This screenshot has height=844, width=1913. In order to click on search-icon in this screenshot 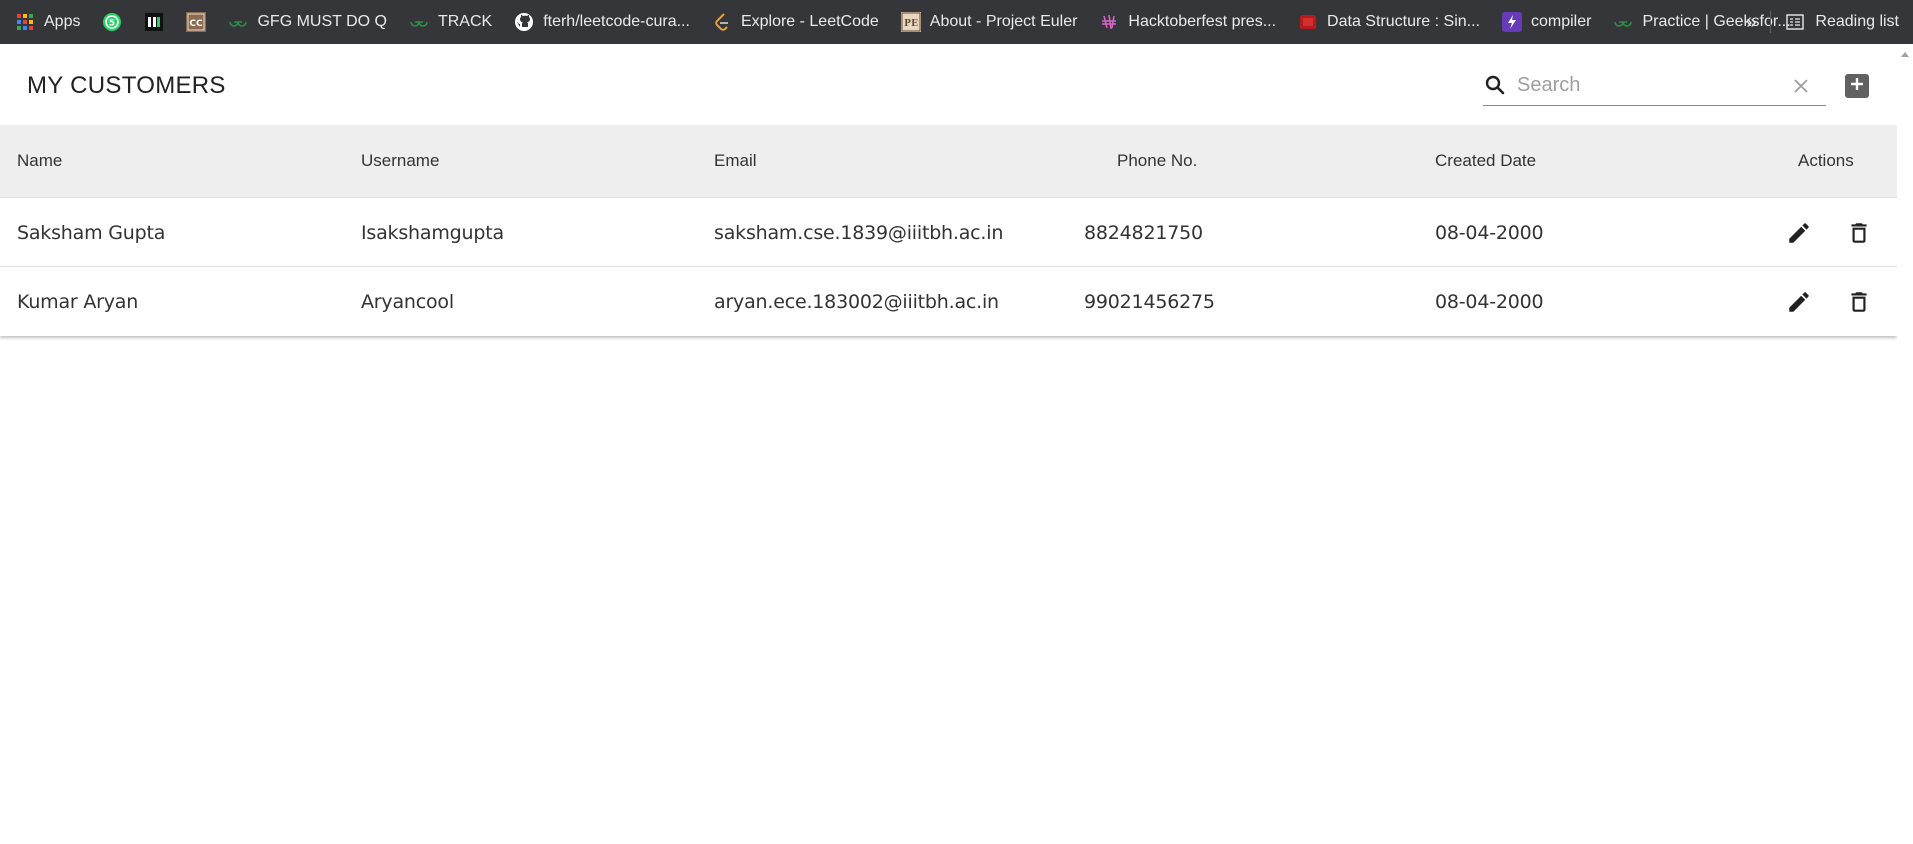, I will do `click(1495, 85)`.